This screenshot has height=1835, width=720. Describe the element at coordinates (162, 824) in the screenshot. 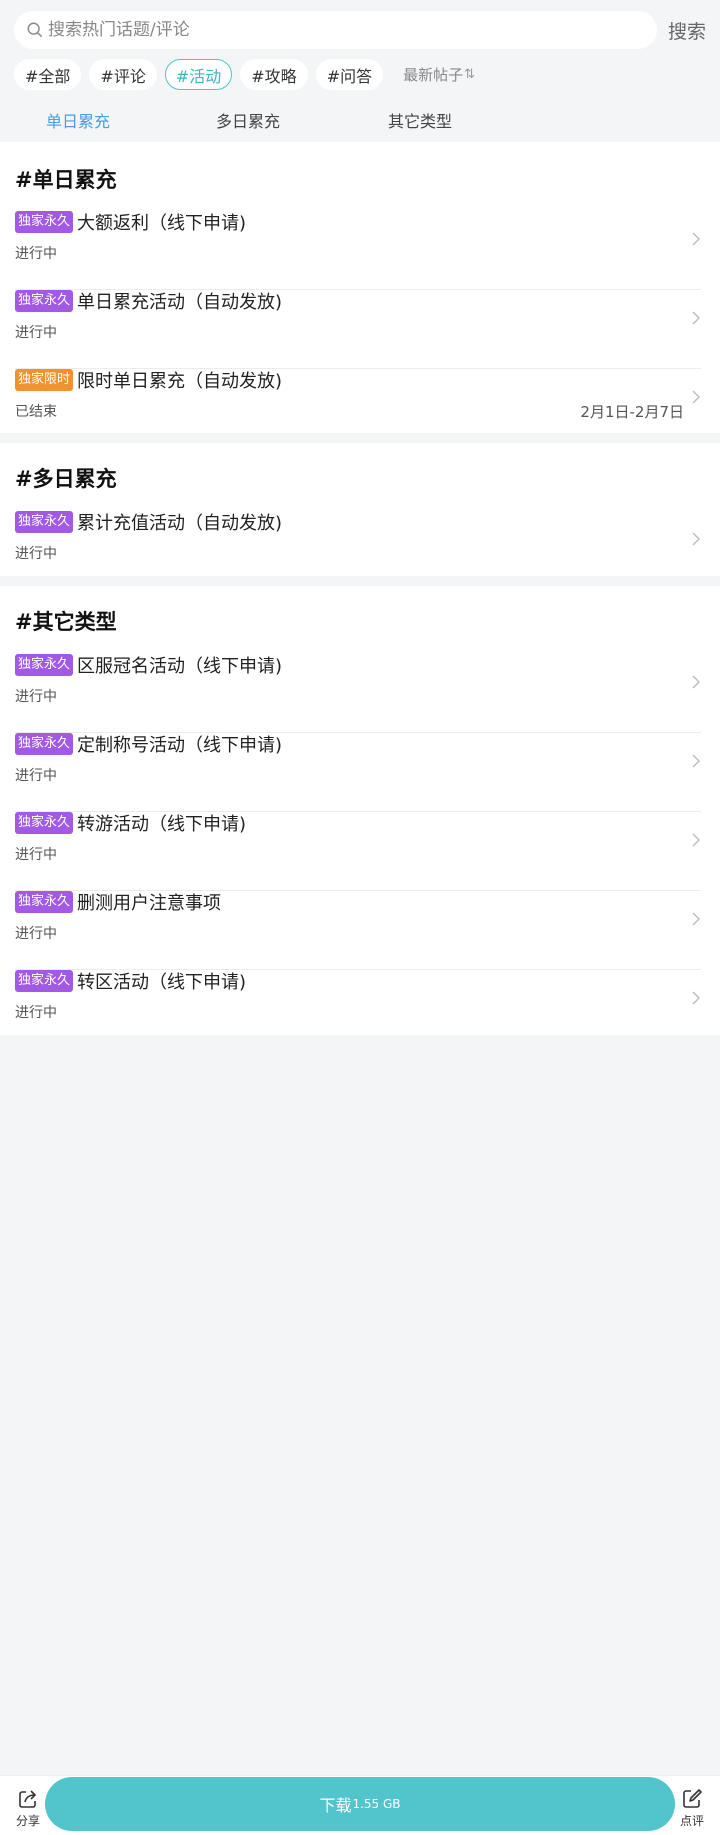

I see `item-title: 转游活动（线下申请)` at that location.